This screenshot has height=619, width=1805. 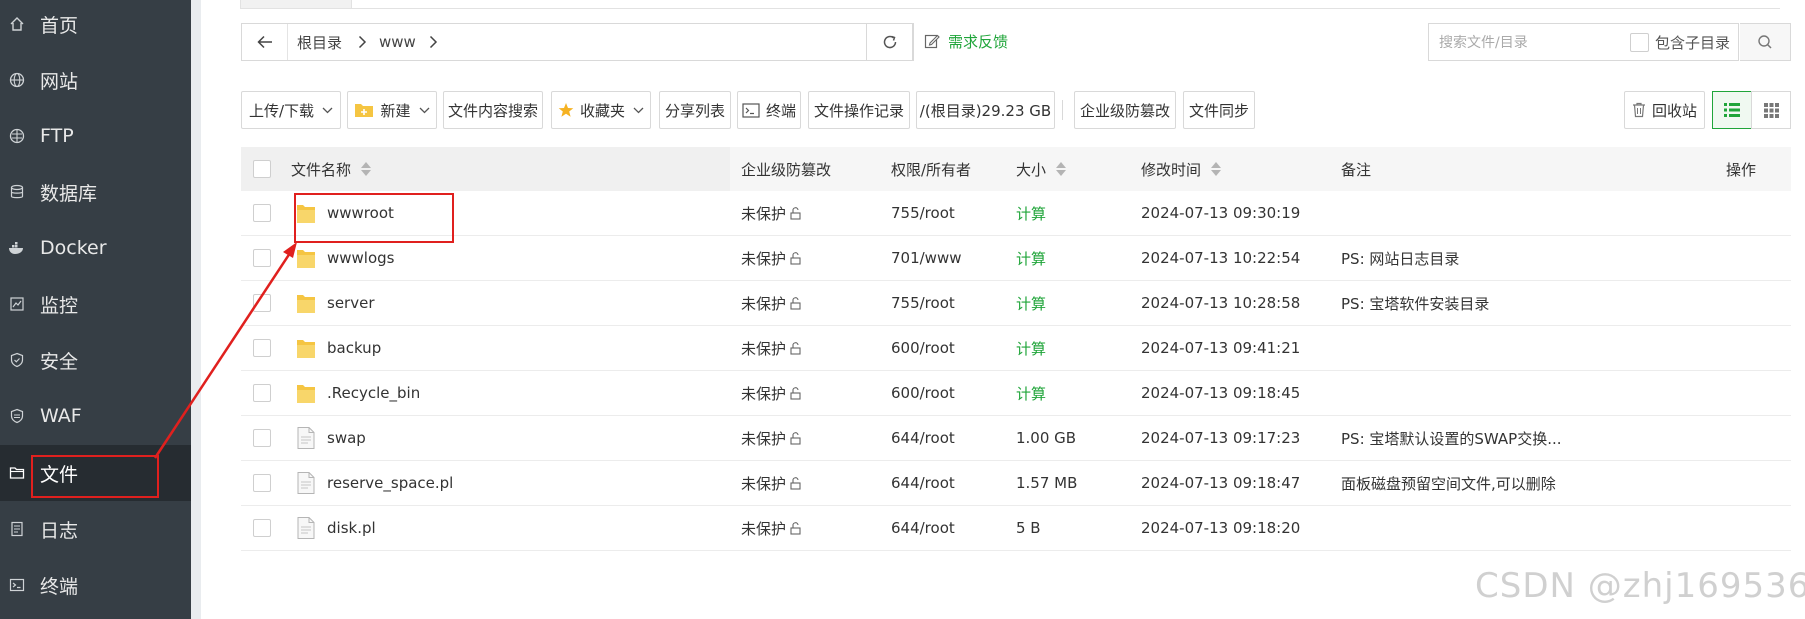 I want to click on sidebar-item-terminal: 终端, so click(x=95, y=585).